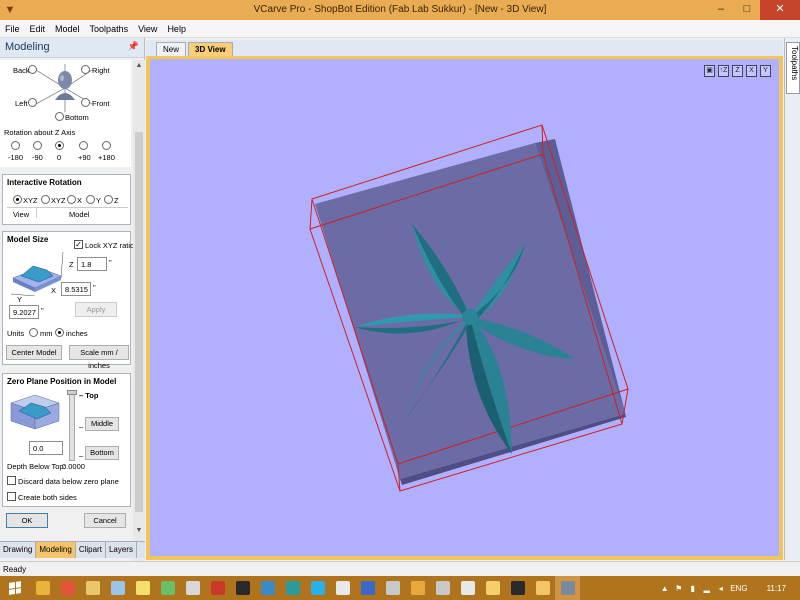  I want to click on y-size-input: 9.2027, so click(24, 312).